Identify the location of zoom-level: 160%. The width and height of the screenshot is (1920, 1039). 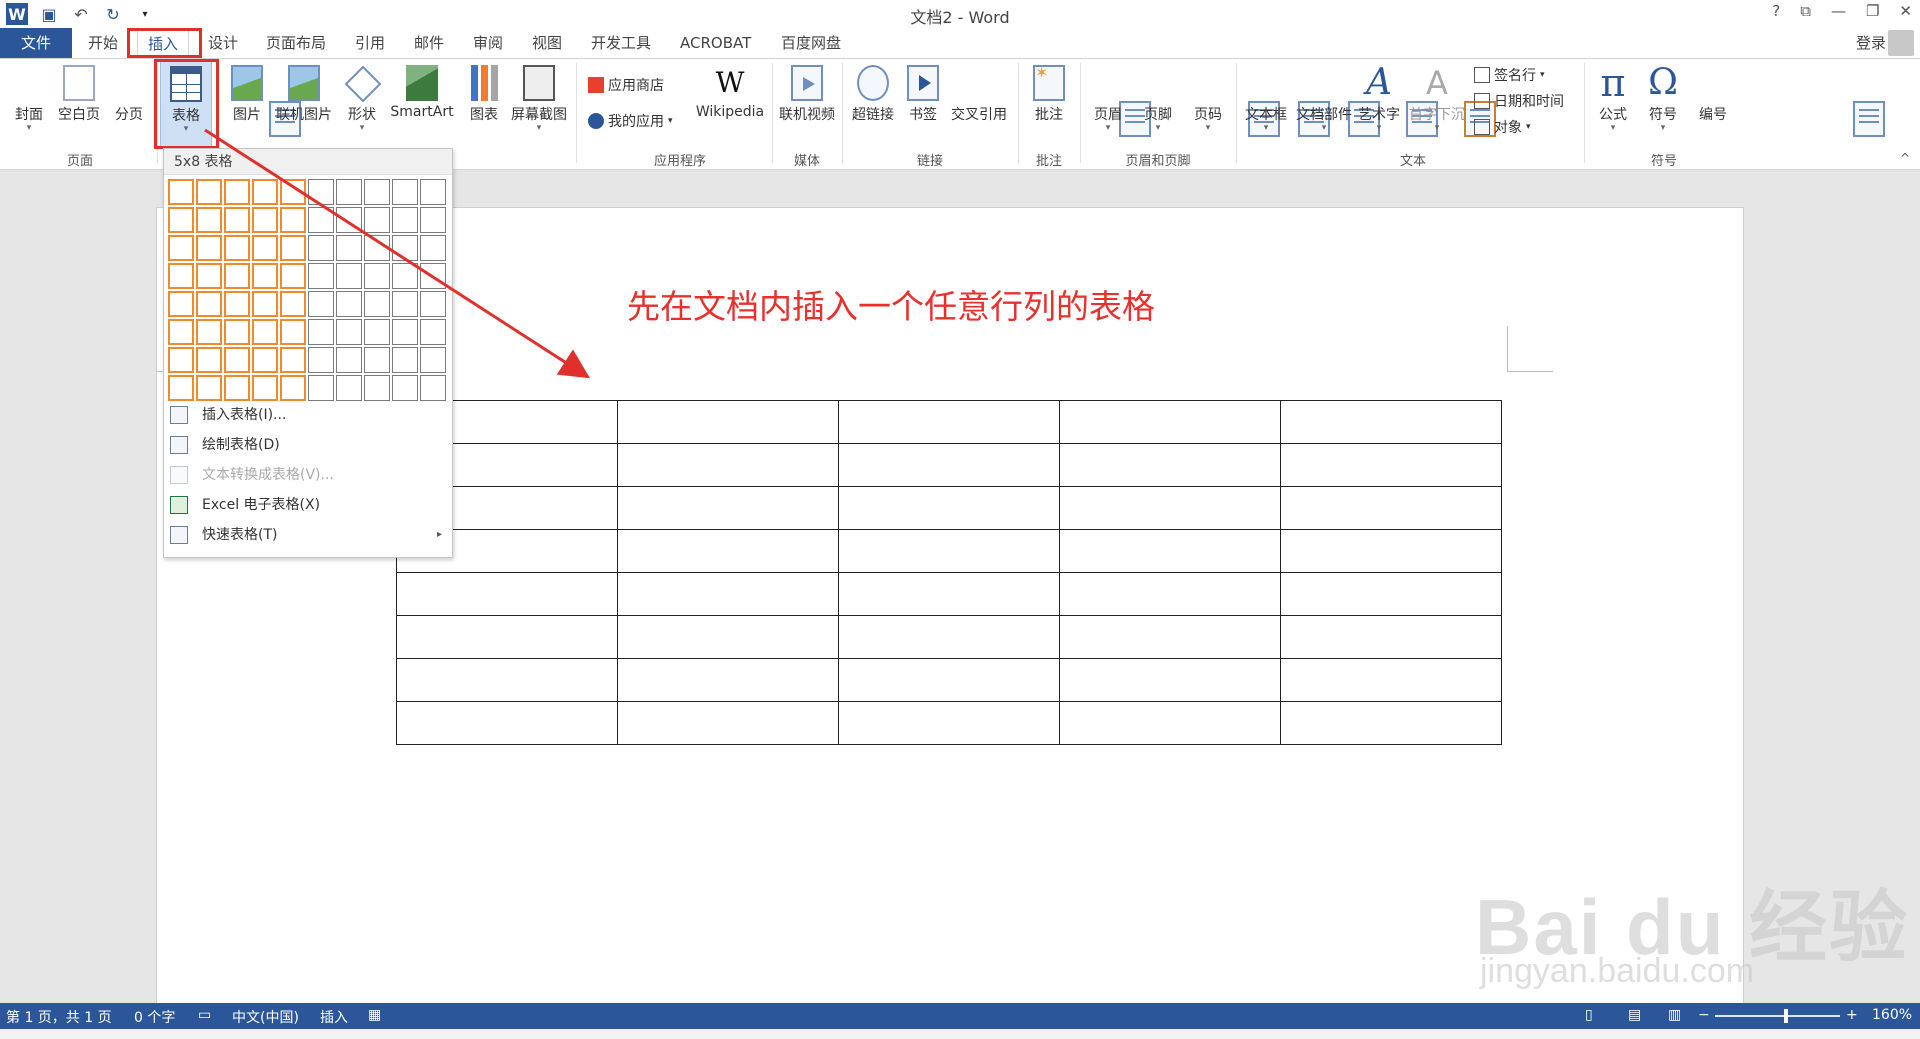
(1892, 1015).